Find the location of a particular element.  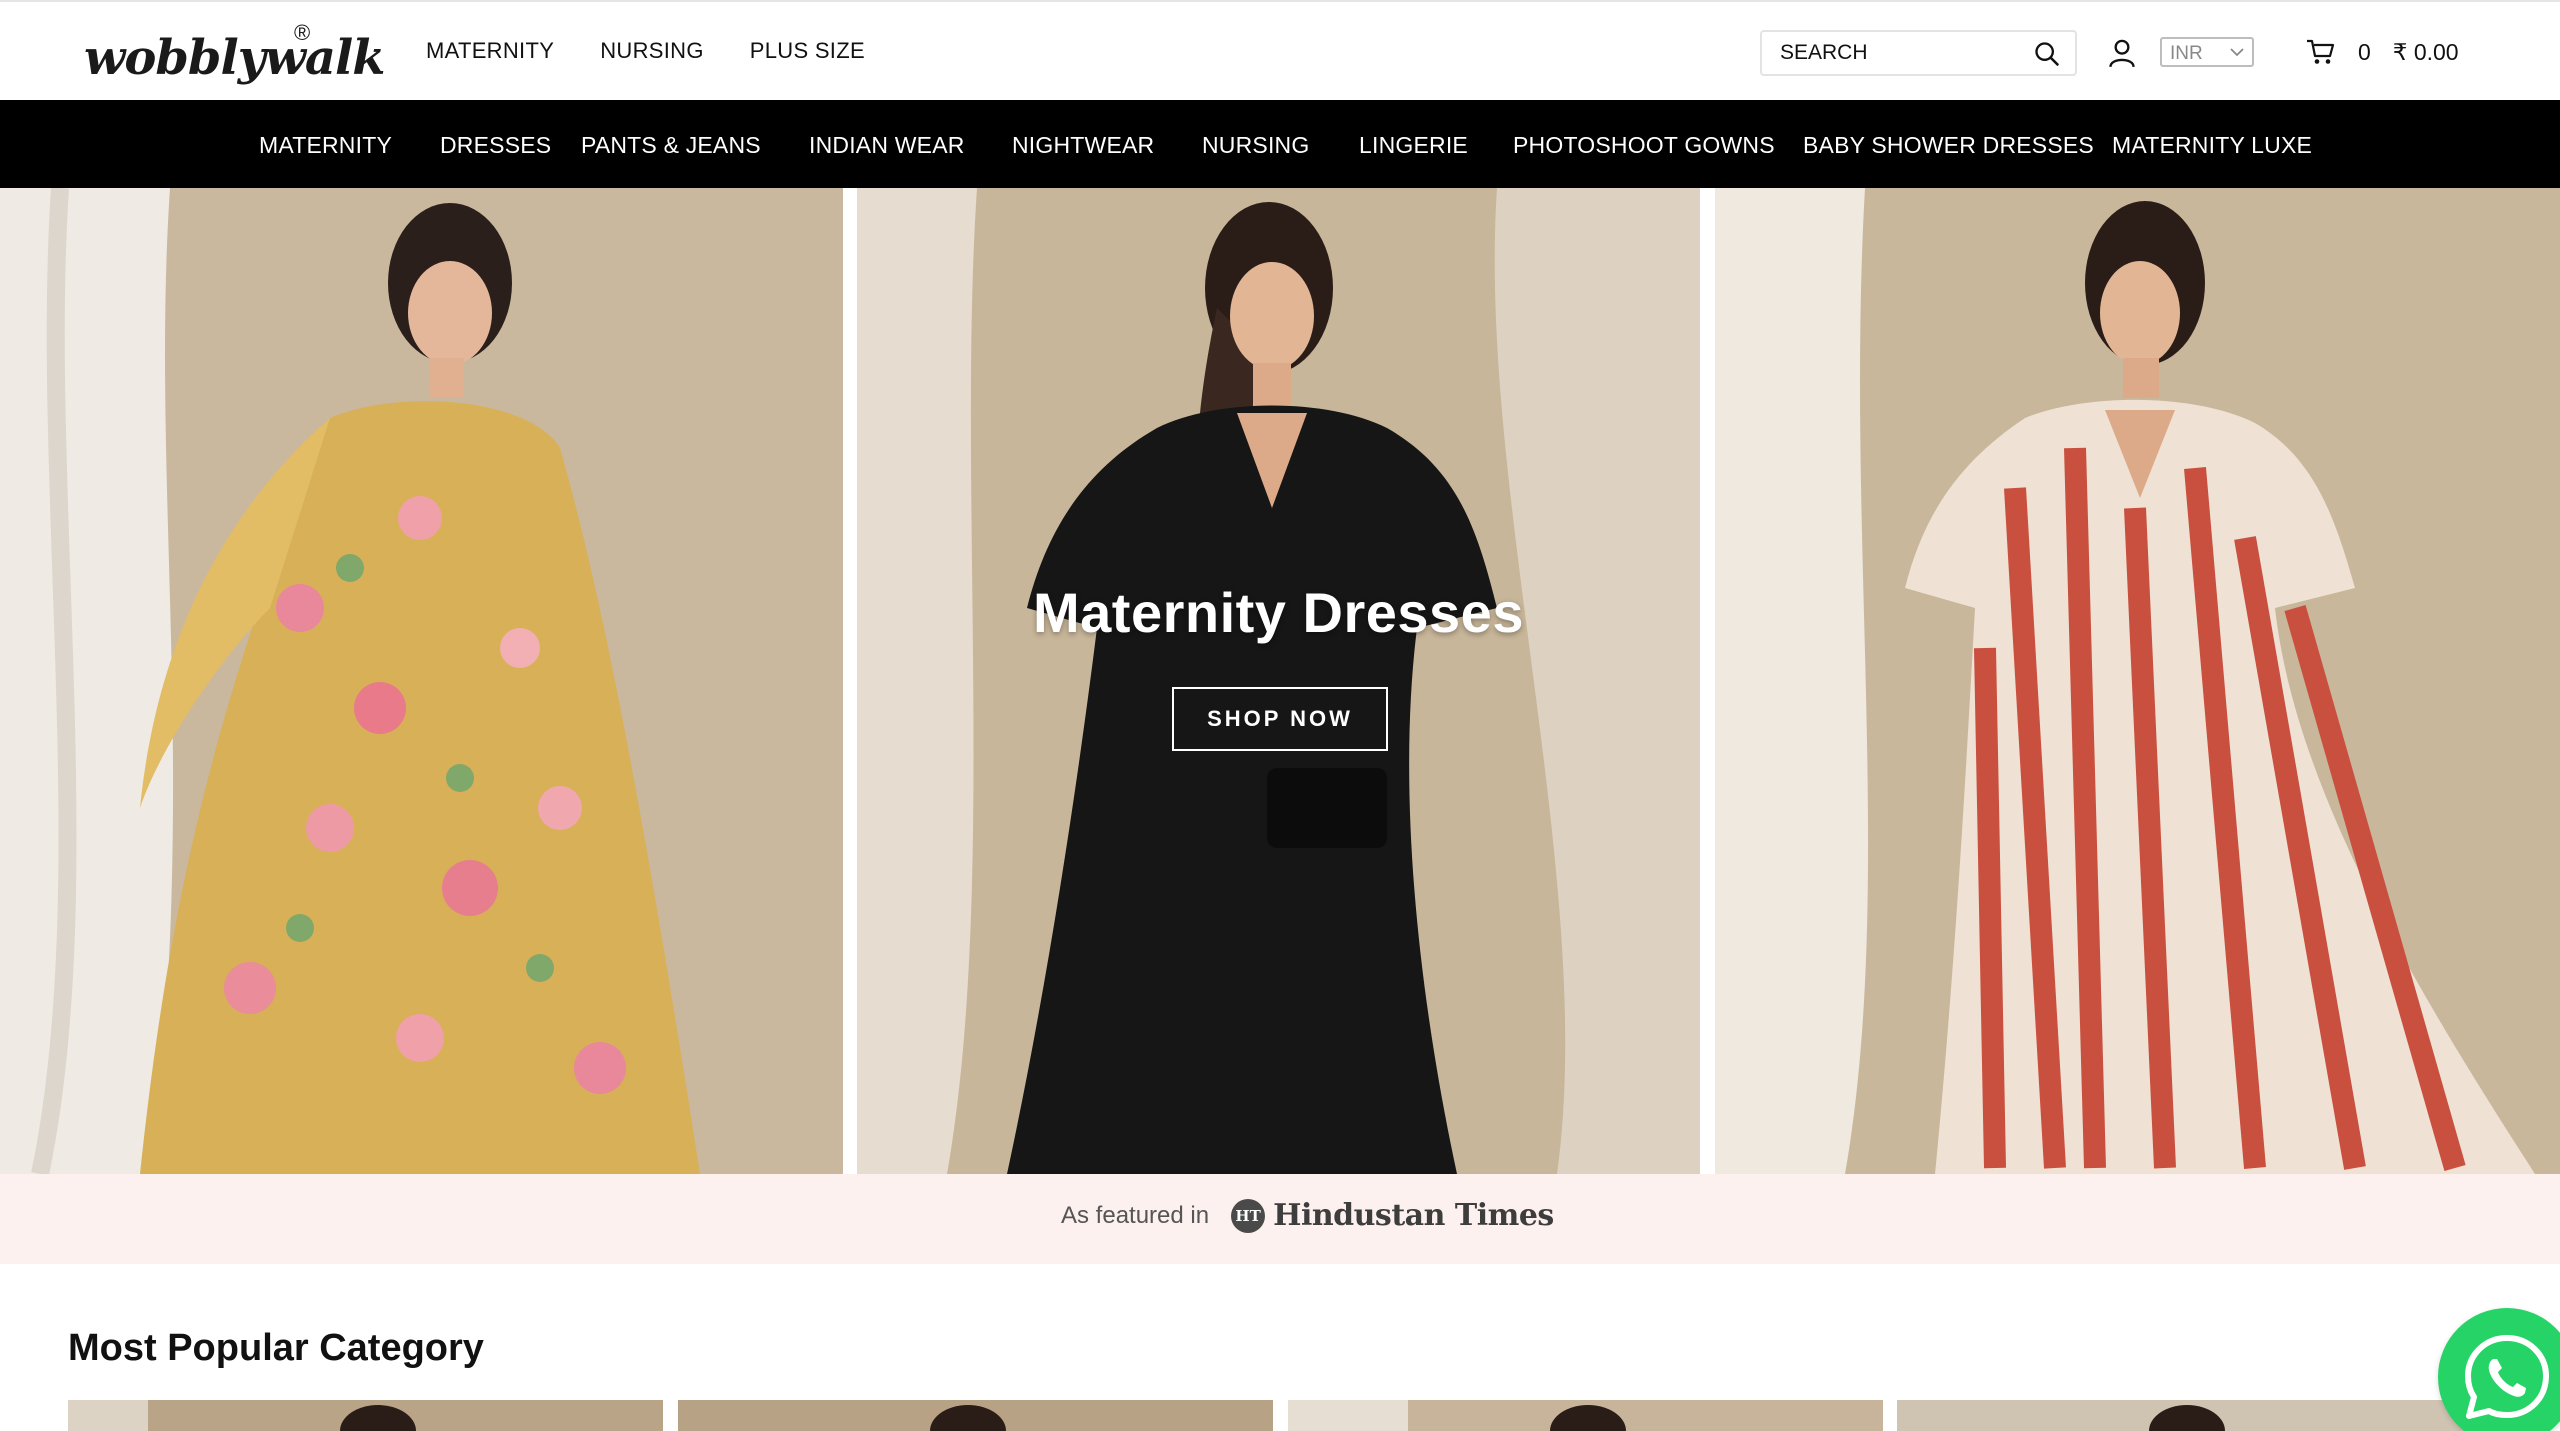

whatsapp-icon is located at coordinates (2507, 1377).